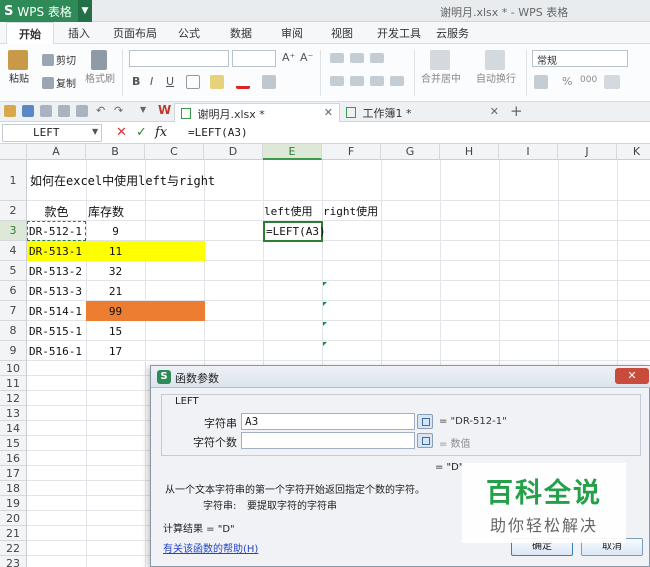 The width and height of the screenshot is (650, 567). I want to click on italic-button: I, so click(151, 81).